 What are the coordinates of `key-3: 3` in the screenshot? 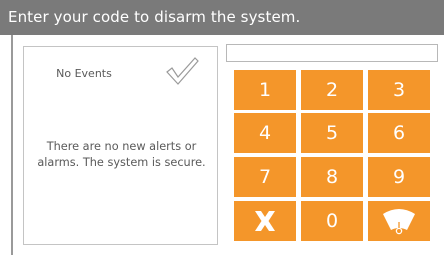 It's located at (399, 90).